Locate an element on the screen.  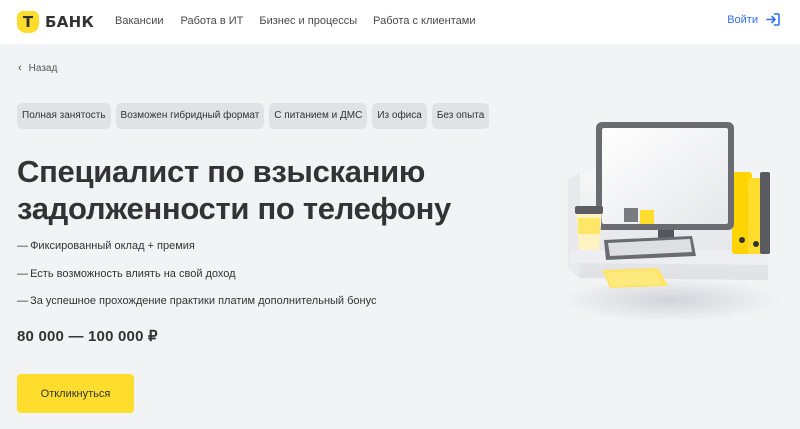
login-label: Войти is located at coordinates (742, 19).